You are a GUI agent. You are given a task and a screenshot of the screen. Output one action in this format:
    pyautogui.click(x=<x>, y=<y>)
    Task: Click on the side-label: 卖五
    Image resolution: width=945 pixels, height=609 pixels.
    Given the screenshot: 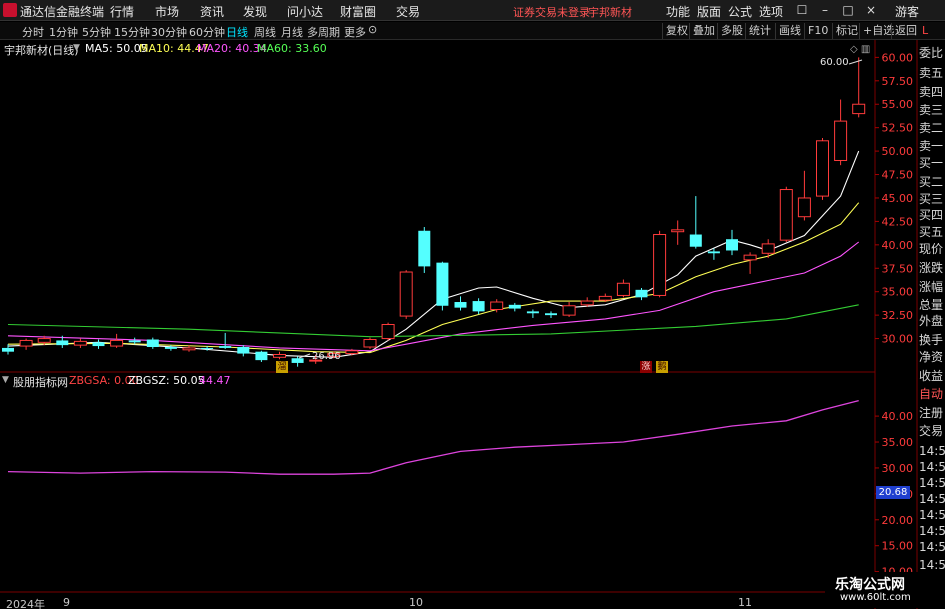 What is the action you would take?
    pyautogui.click(x=931, y=73)
    